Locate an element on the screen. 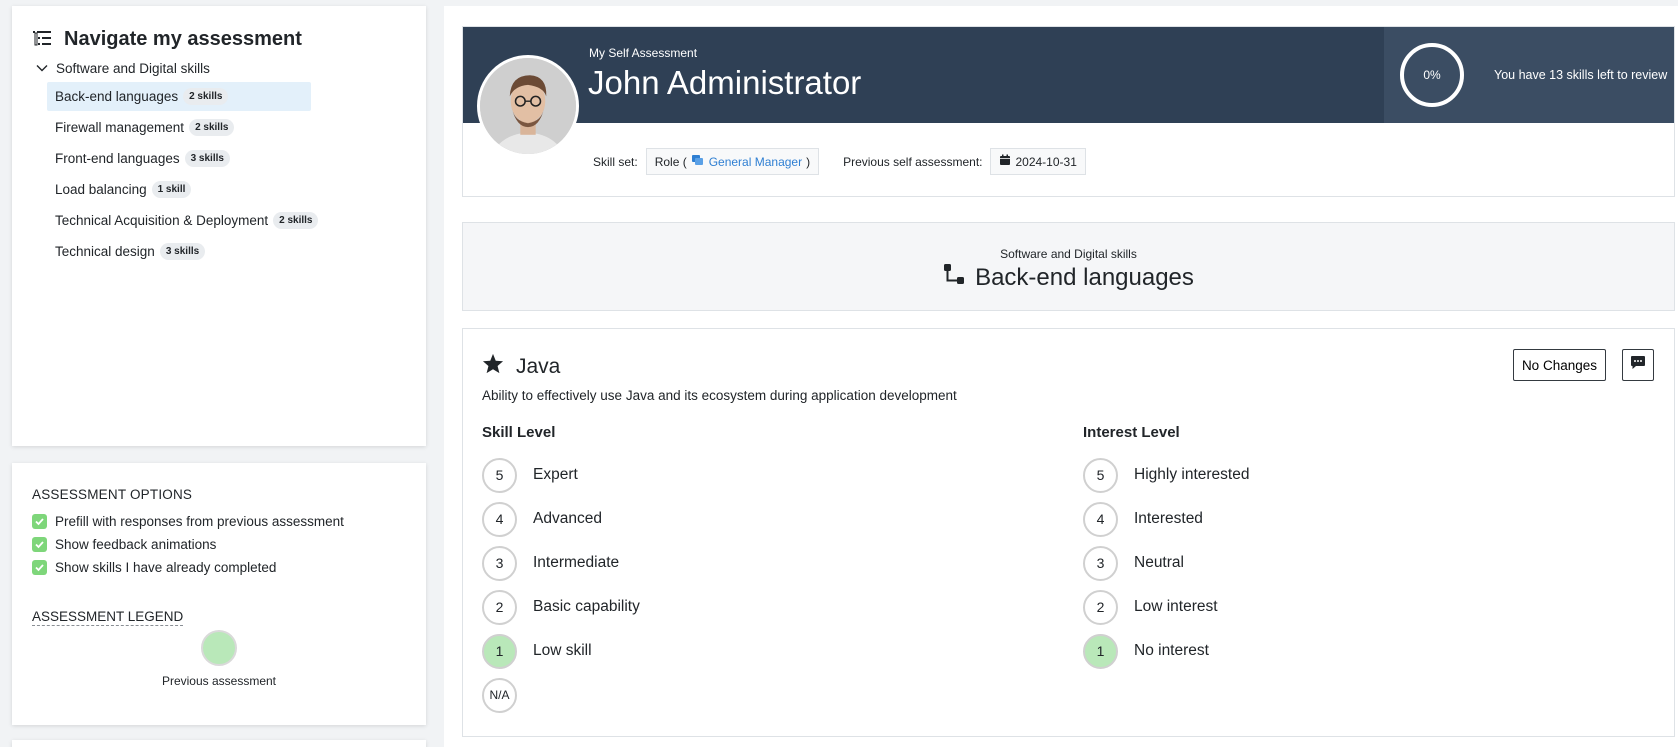 This screenshot has height=747, width=1678. skill-set-role-box: Role ( General Manager ) is located at coordinates (732, 161).